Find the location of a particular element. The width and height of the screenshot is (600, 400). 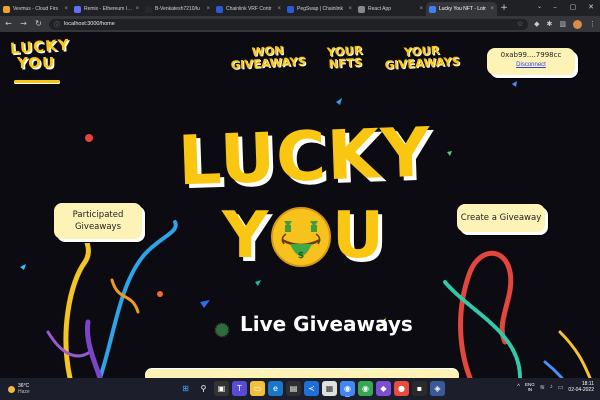

extensions-puzzle-icon: ✱ is located at coordinates (550, 24).